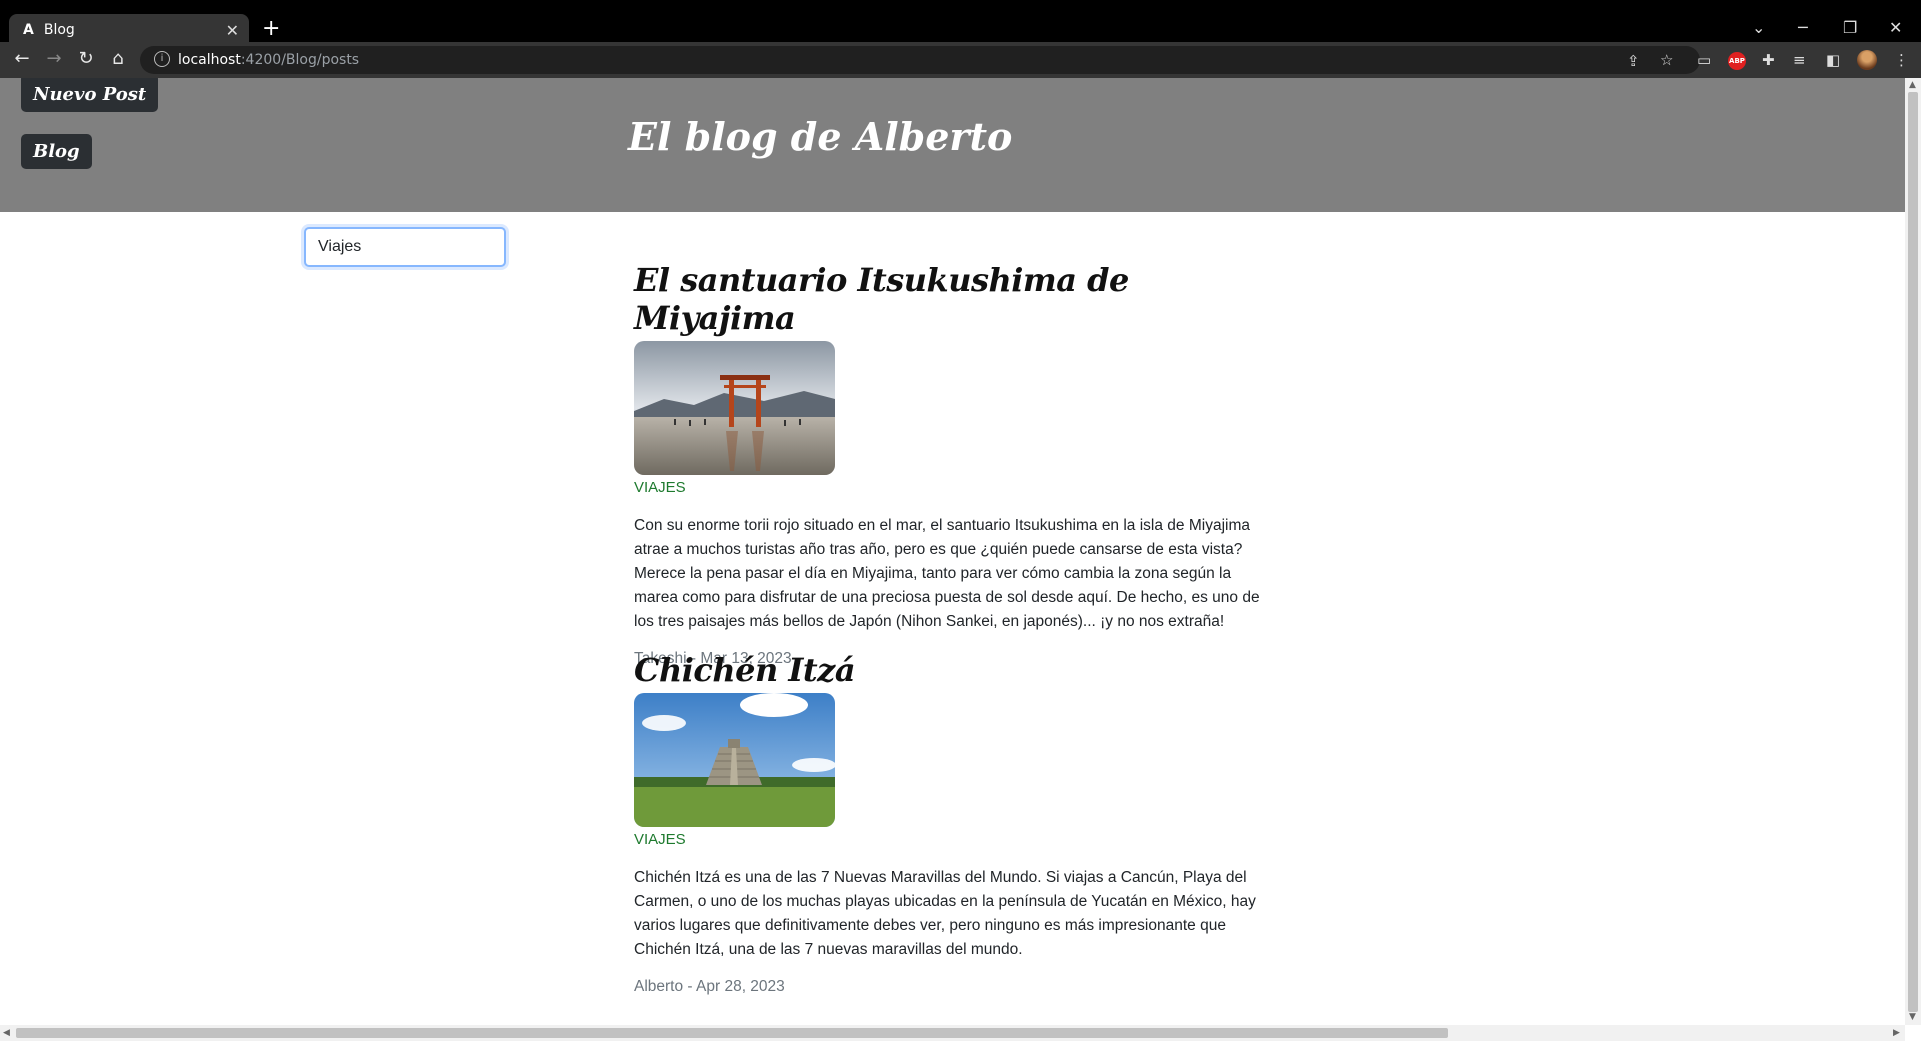 The image size is (1921, 1041). What do you see at coordinates (1799, 60) in the screenshot?
I see `reading-list-icon: ≡` at bounding box center [1799, 60].